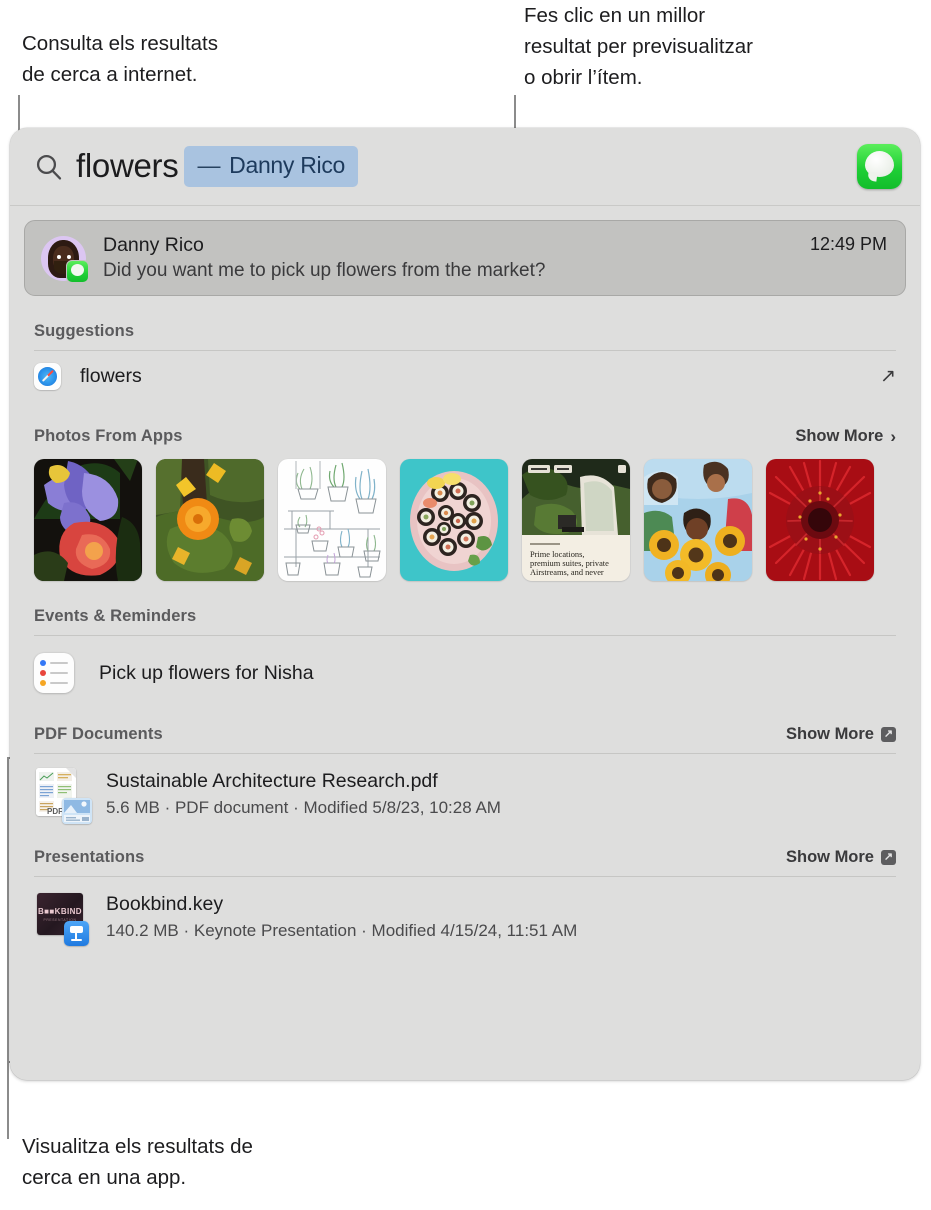  I want to click on section-title-pdf: PDF Documents, so click(98, 734).